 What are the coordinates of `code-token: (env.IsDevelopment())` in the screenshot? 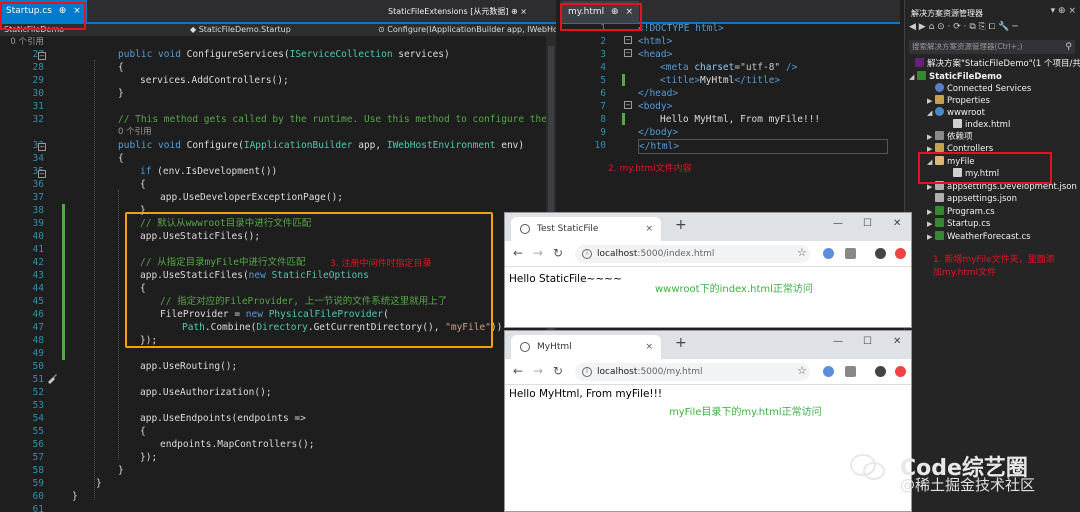 It's located at (217, 171).